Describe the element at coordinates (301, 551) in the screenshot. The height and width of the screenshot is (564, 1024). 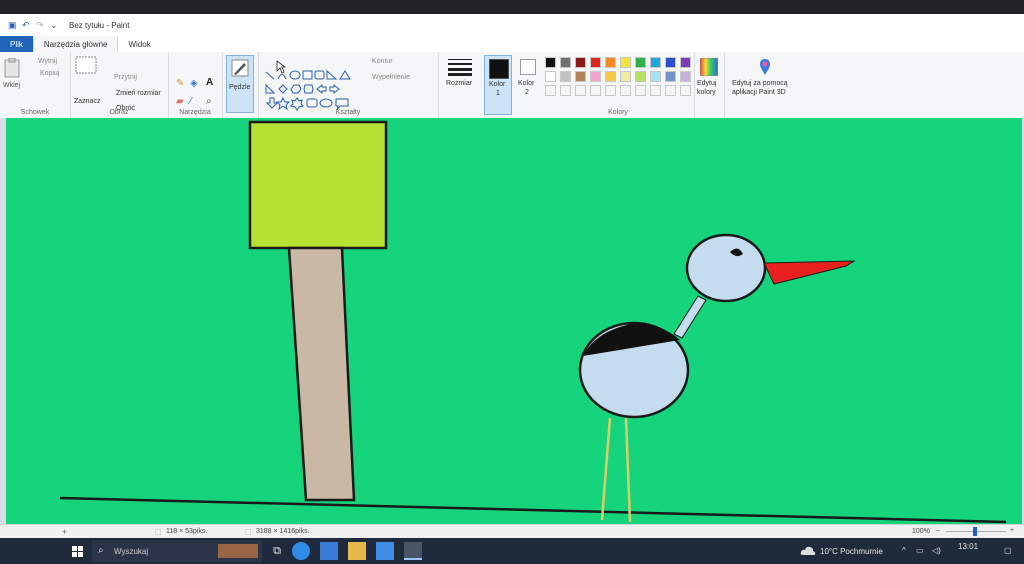
I see `edge-icon` at that location.